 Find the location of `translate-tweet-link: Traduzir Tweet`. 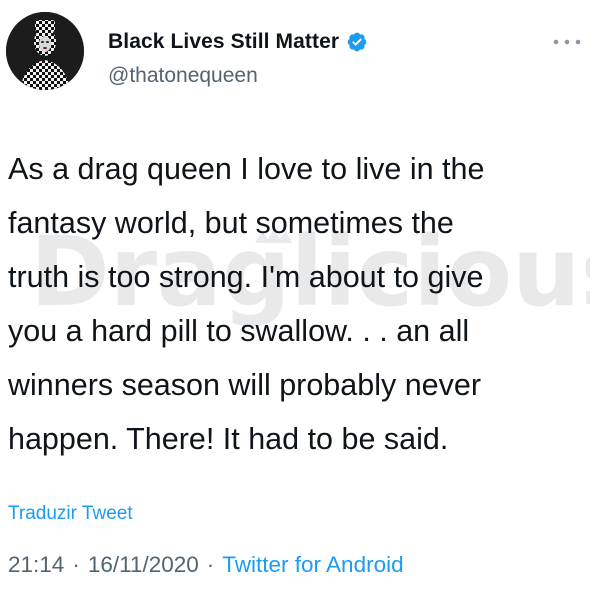

translate-tweet-link: Traduzir Tweet is located at coordinates (70, 514).